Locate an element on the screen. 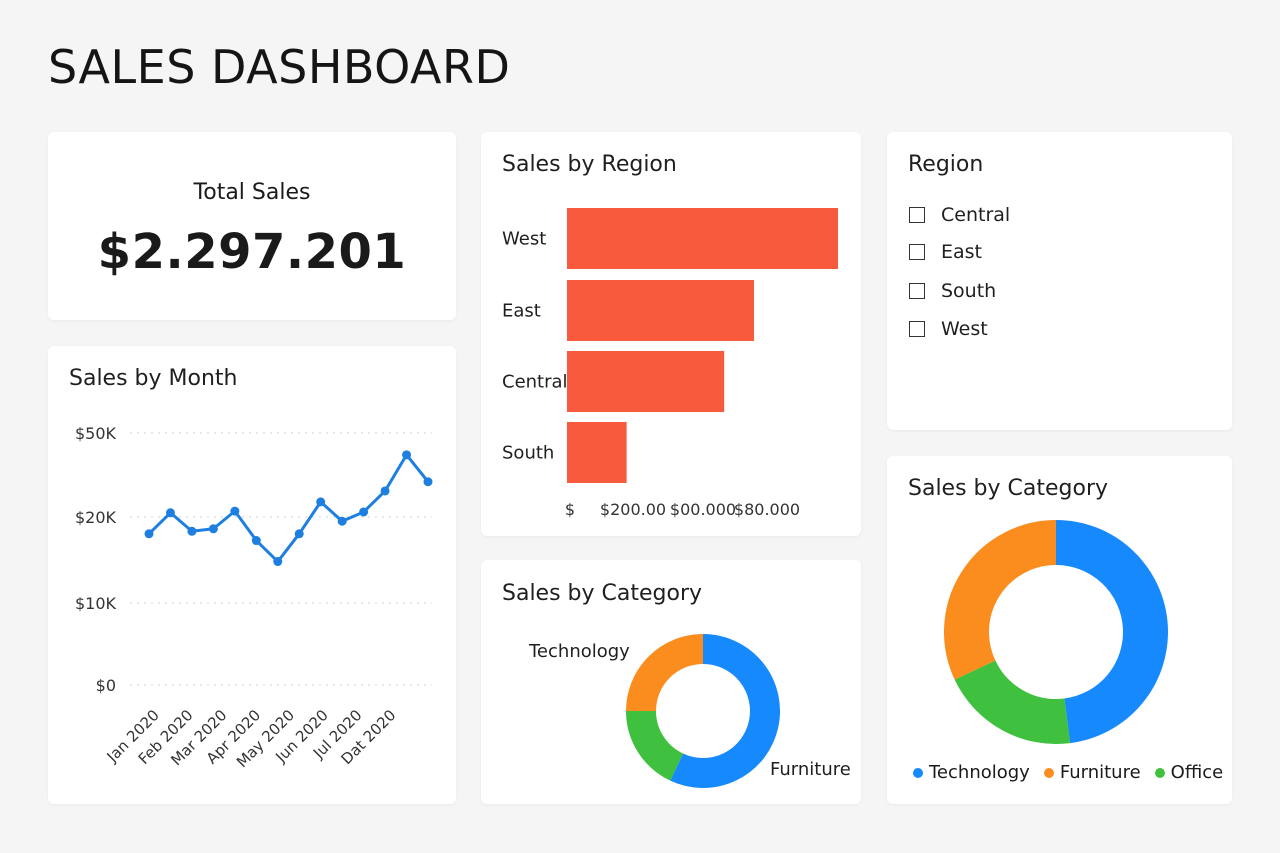 Image resolution: width=1280 pixels, height=853 pixels. filter-option-east: East is located at coordinates (945, 252).